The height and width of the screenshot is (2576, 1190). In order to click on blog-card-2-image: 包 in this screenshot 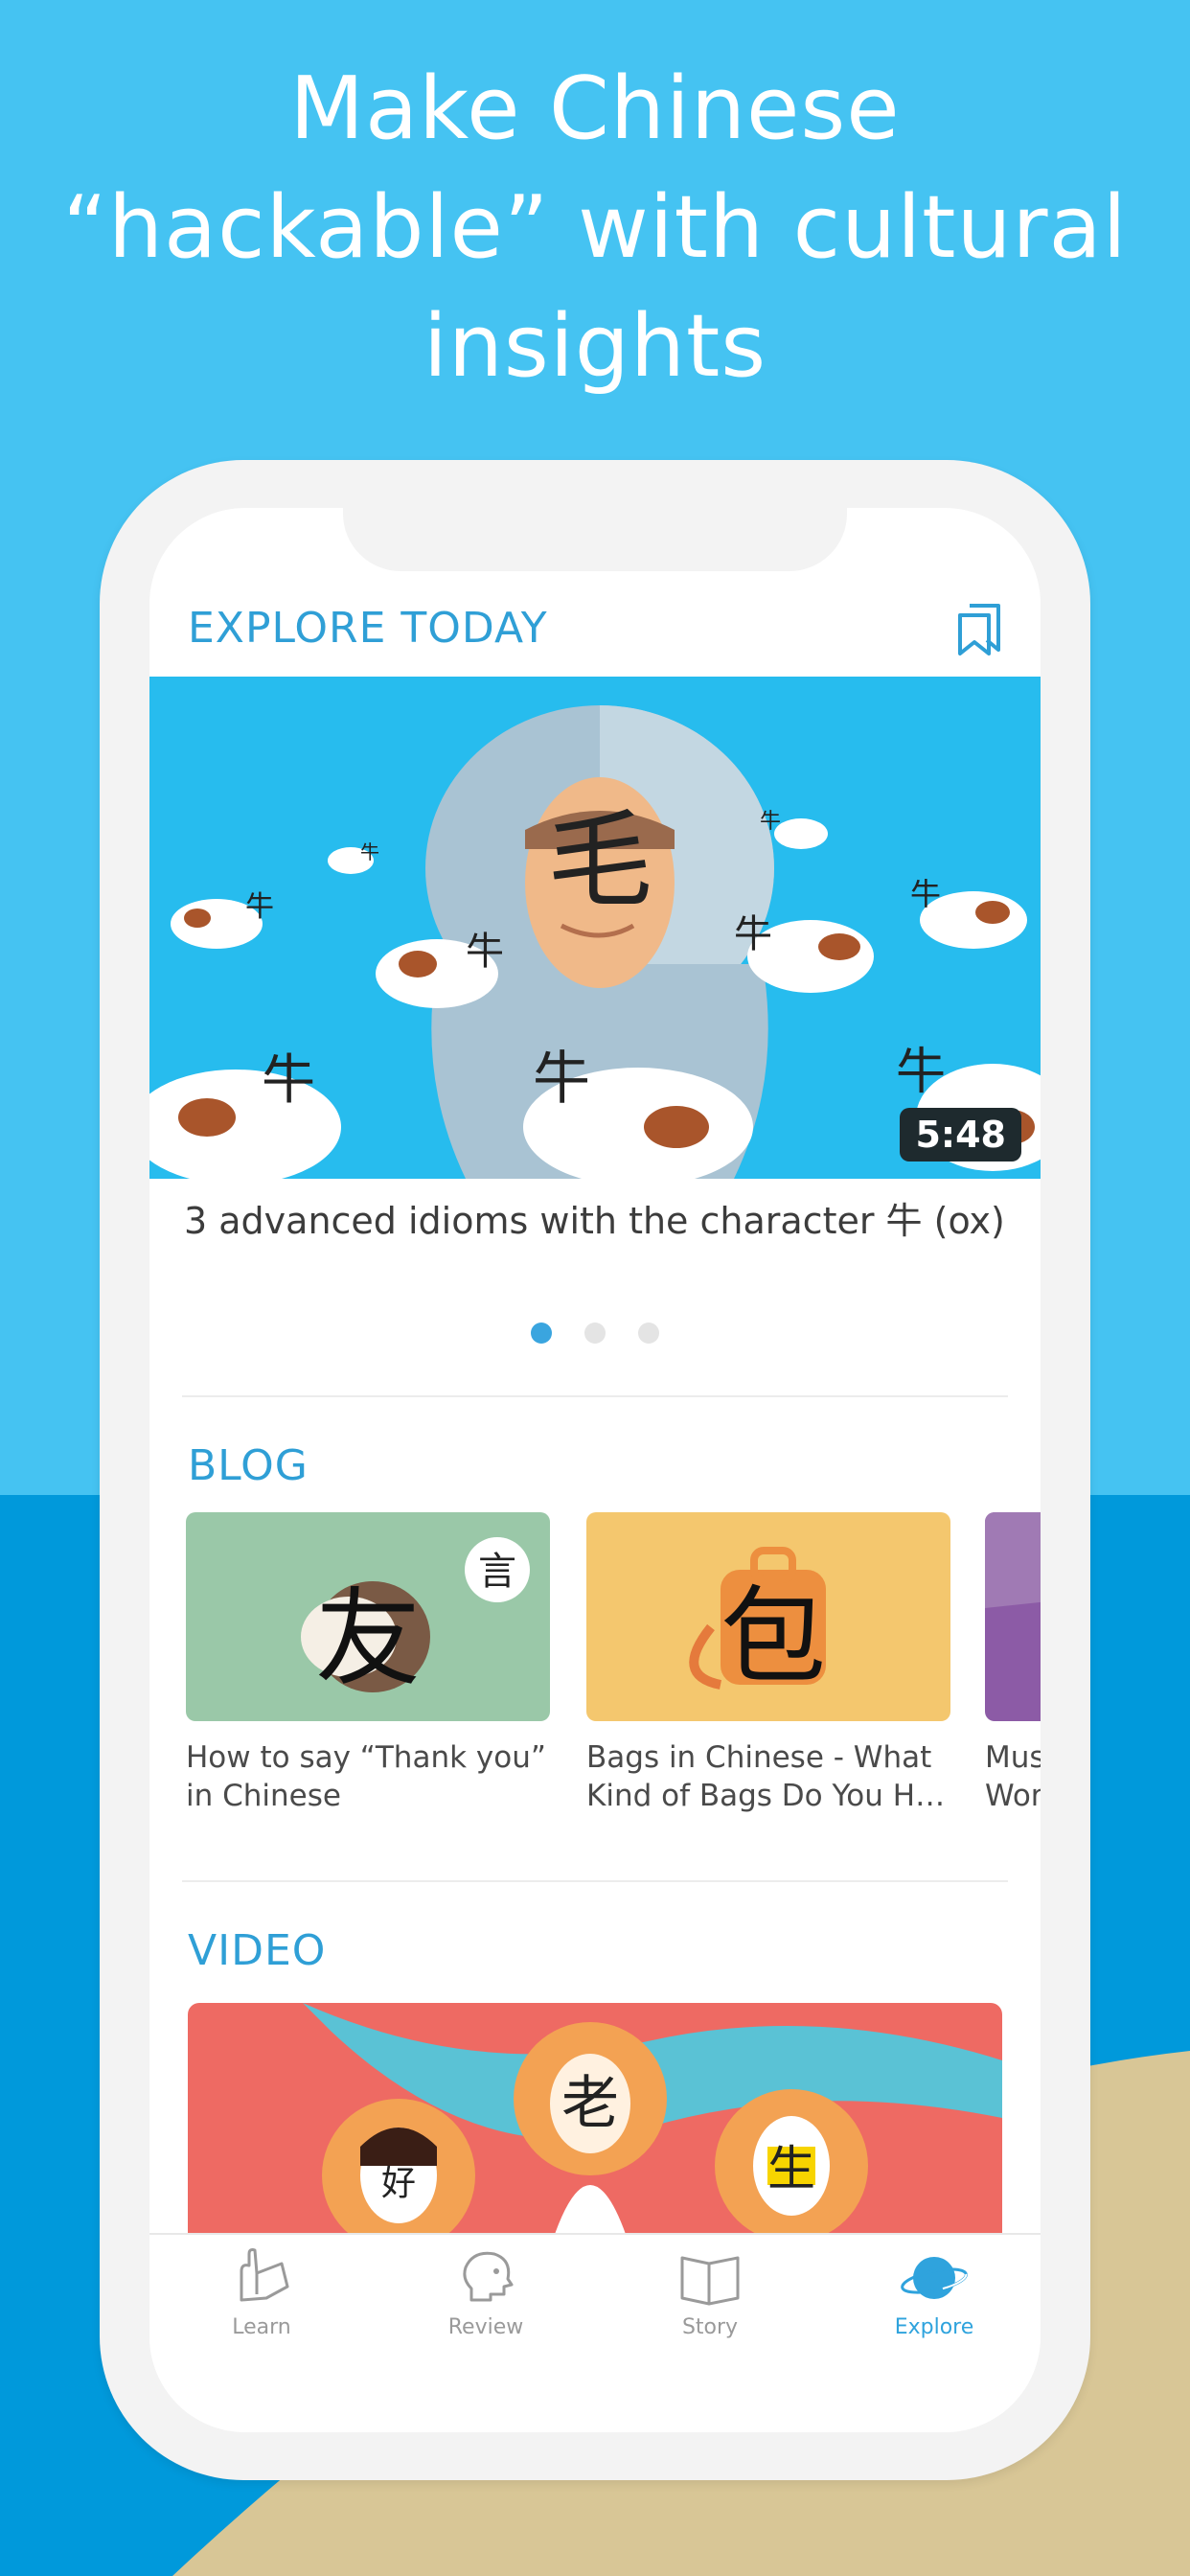, I will do `click(768, 1616)`.